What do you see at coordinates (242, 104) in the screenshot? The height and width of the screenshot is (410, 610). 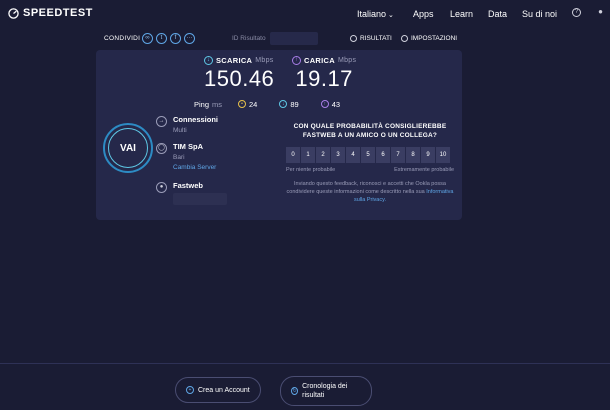 I see `idle-latency-icon: •` at bounding box center [242, 104].